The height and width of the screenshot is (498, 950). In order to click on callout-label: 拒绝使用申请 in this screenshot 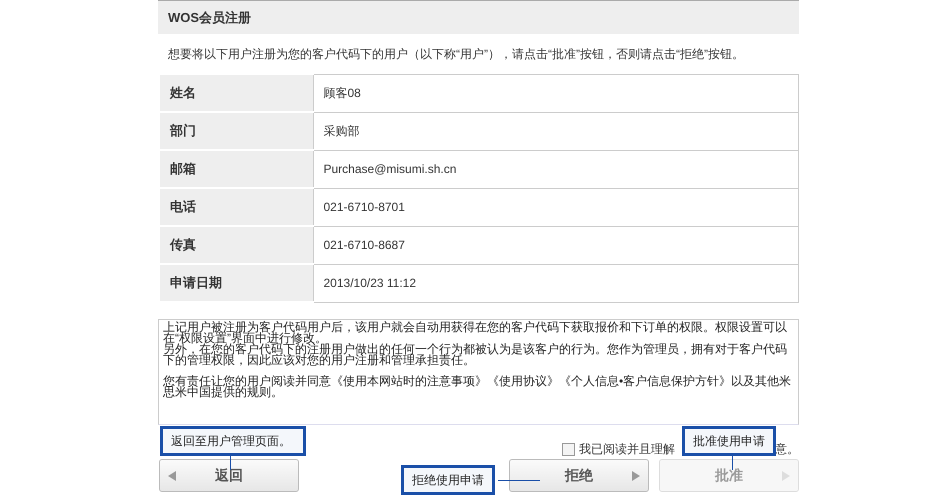, I will do `click(448, 480)`.